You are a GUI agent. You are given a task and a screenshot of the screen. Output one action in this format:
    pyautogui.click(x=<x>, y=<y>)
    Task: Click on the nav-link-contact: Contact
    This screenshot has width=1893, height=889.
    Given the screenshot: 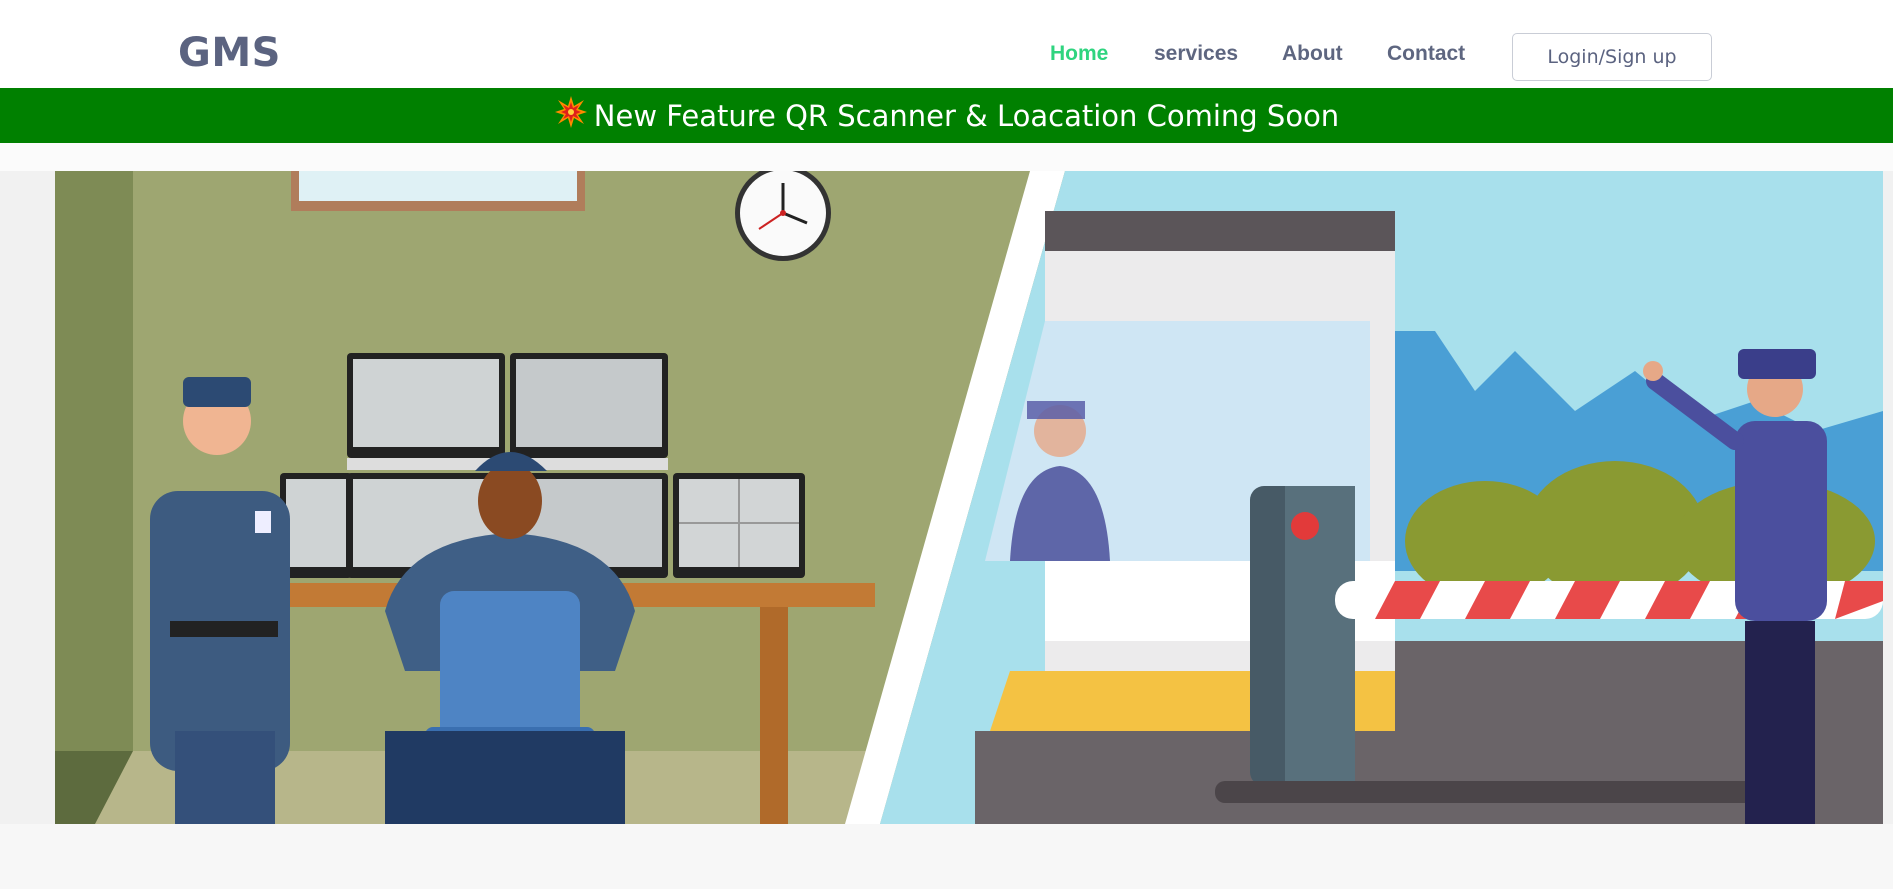 What is the action you would take?
    pyautogui.click(x=1426, y=54)
    